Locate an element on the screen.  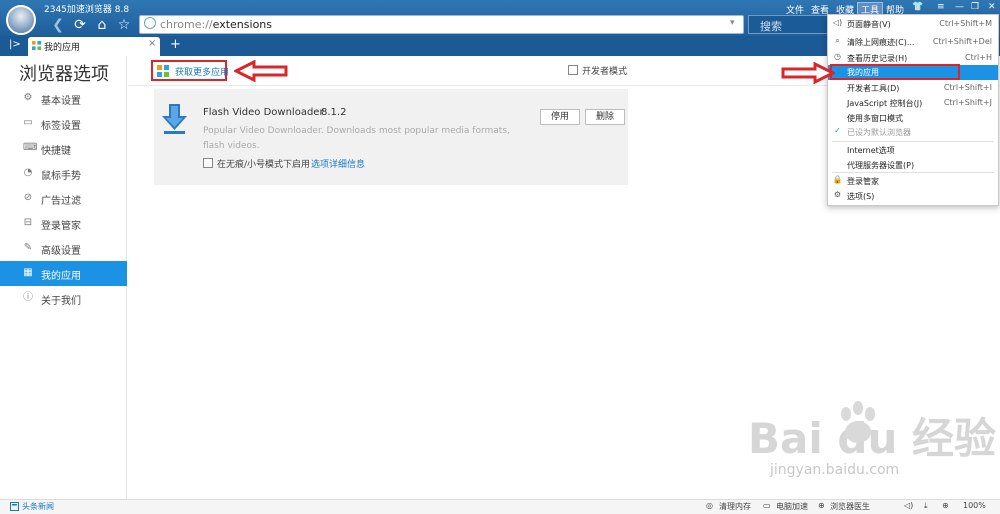
clean-memory-button: 清理内存 is located at coordinates (735, 506).